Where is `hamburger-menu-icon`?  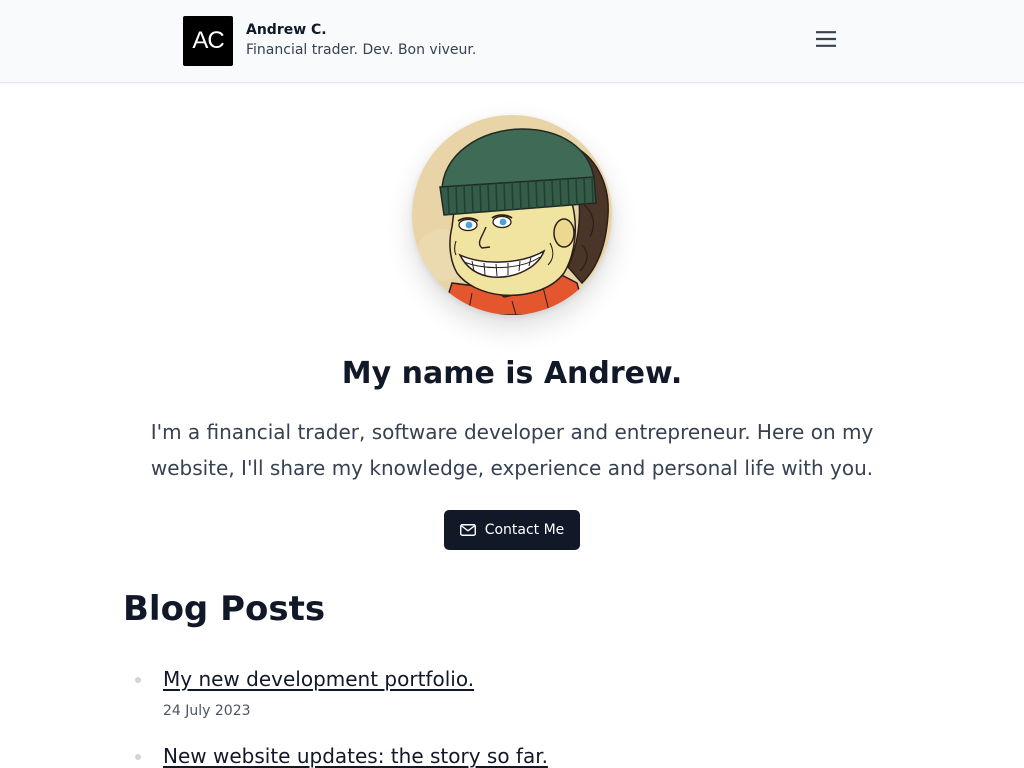
hamburger-menu-icon is located at coordinates (826, 39).